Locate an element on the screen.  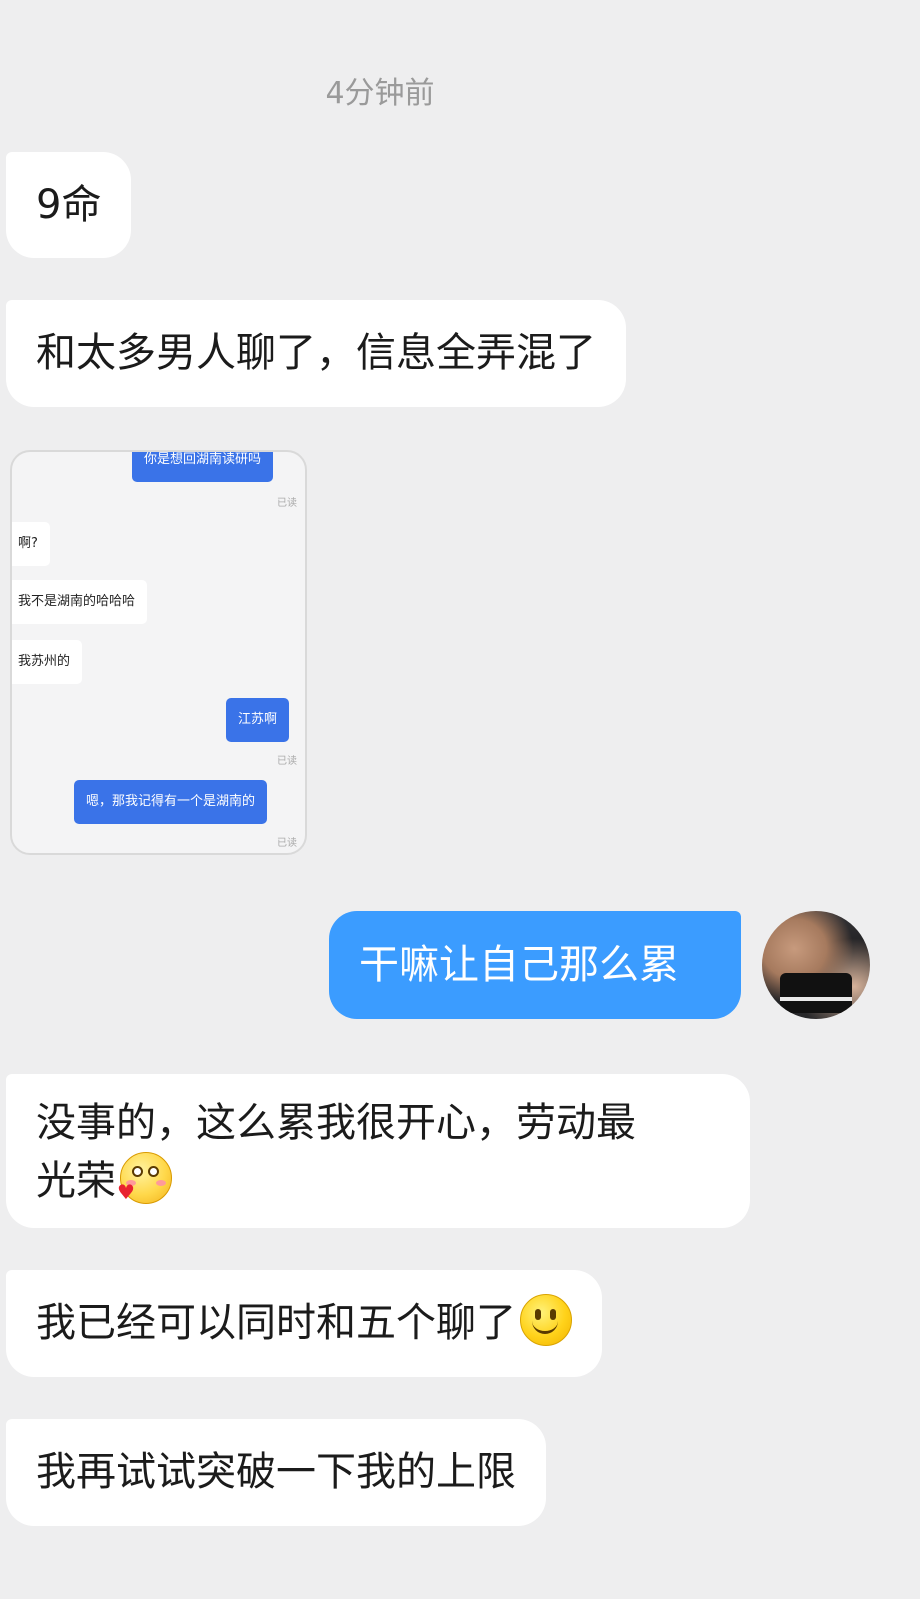
message-text: 光荣 is located at coordinates (76, 1181).